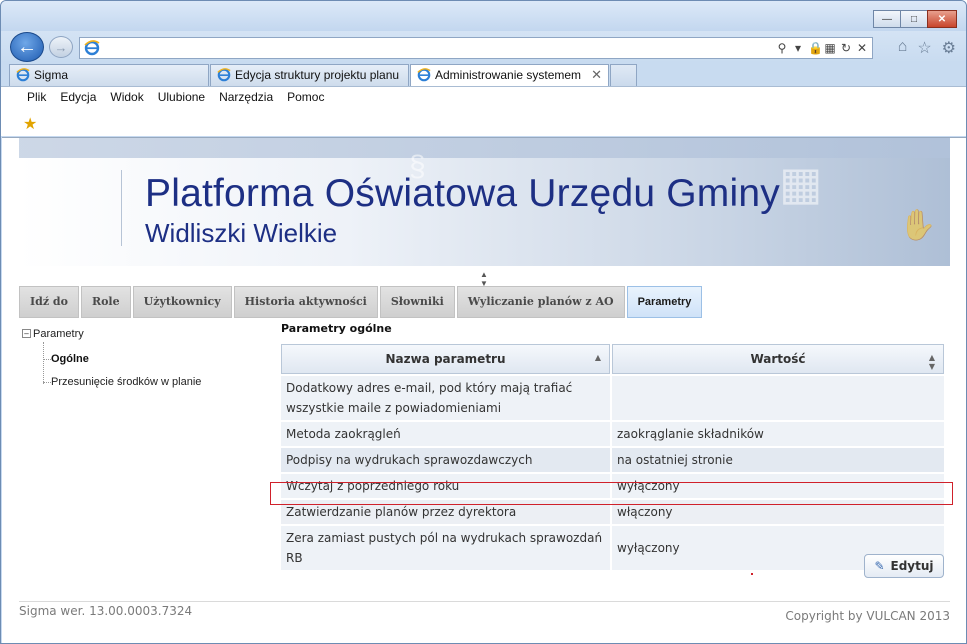  I want to click on tab-edycja: Edycja struktury projektu planu, so click(309, 75).